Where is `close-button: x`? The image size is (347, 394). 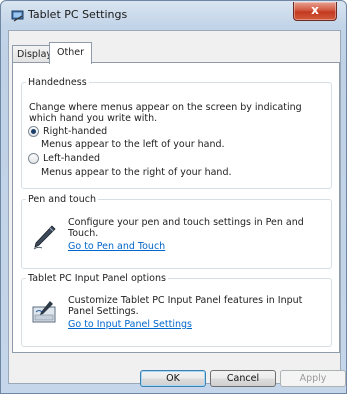 close-button: x is located at coordinates (315, 11).